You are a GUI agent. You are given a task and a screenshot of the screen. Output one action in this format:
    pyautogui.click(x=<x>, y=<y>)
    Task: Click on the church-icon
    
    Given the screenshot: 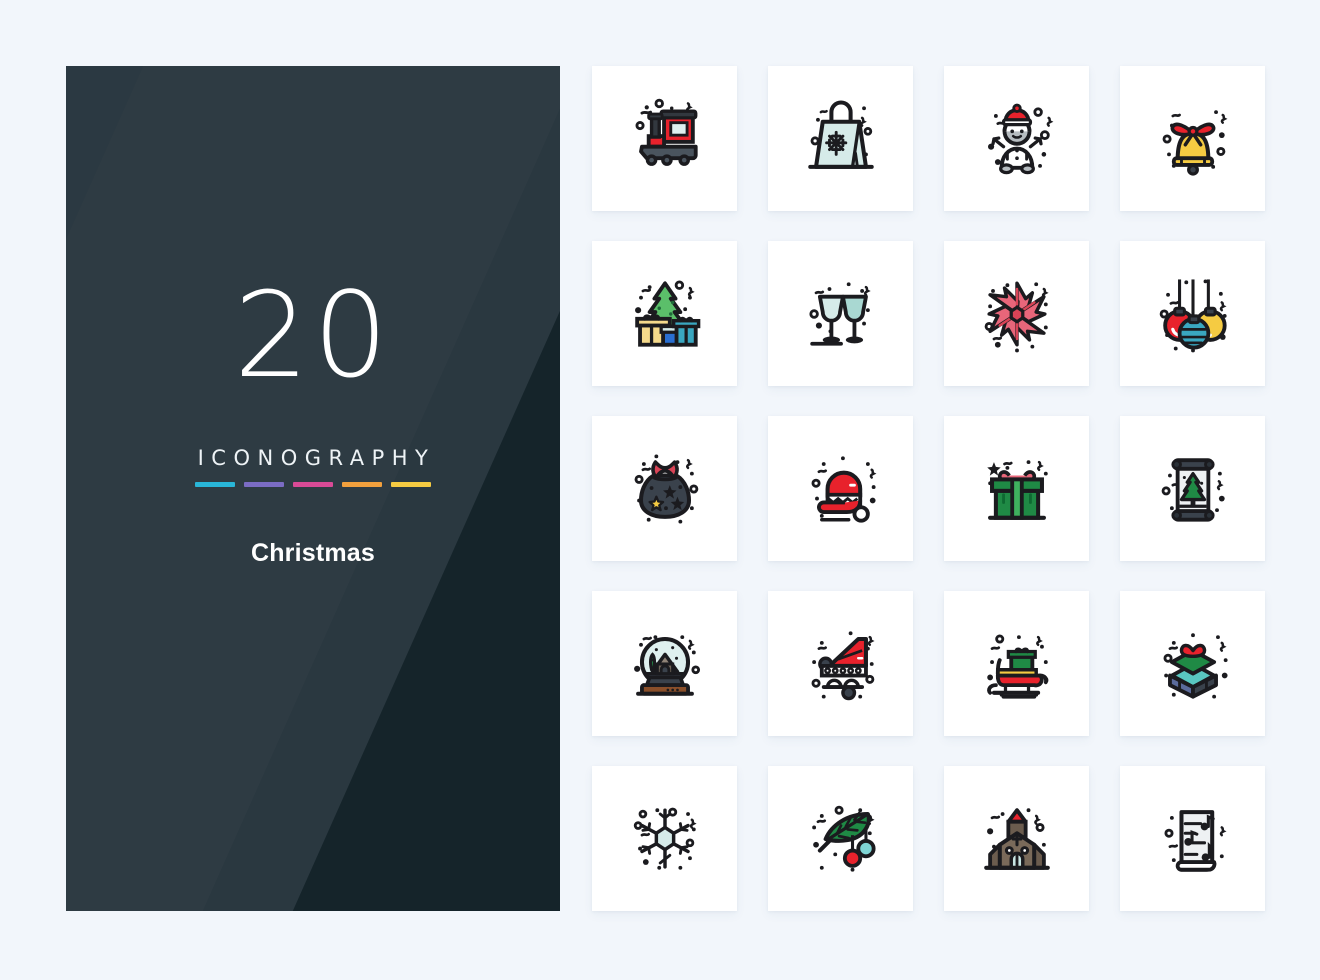 What is the action you would take?
    pyautogui.click(x=1016, y=838)
    